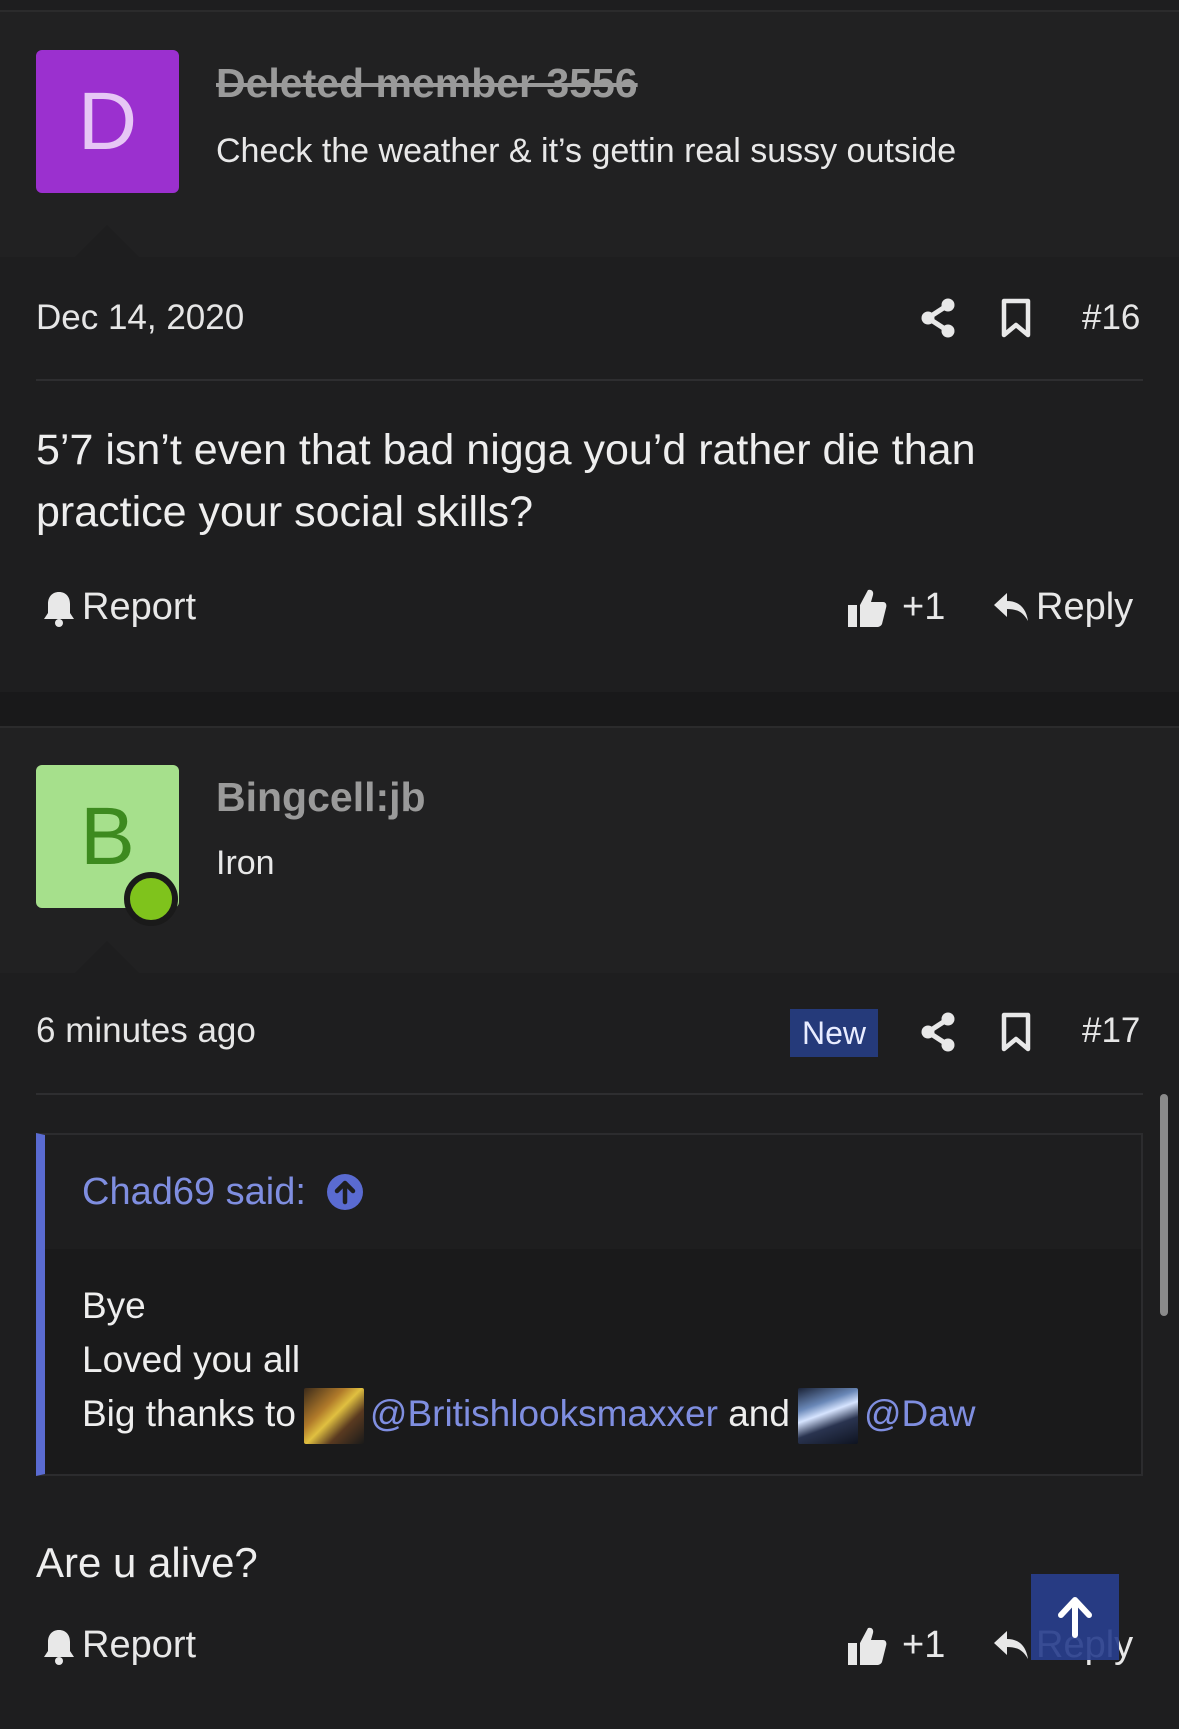  I want to click on post-body: Are u alive?, so click(147, 1562).